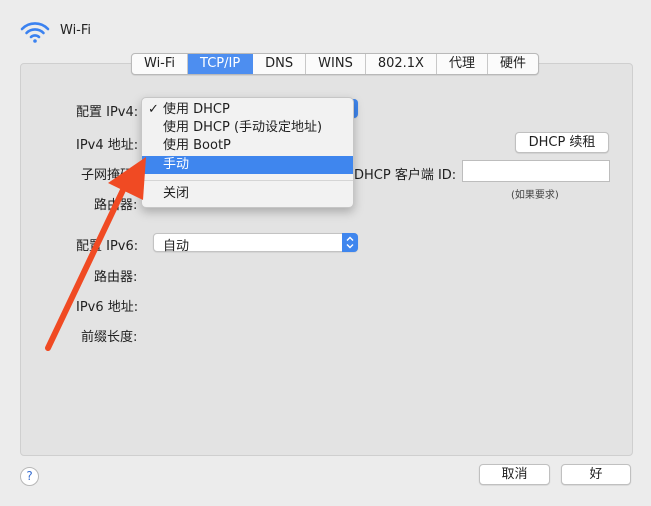  I want to click on prefix-length-label: 前缀长度:, so click(109, 337).